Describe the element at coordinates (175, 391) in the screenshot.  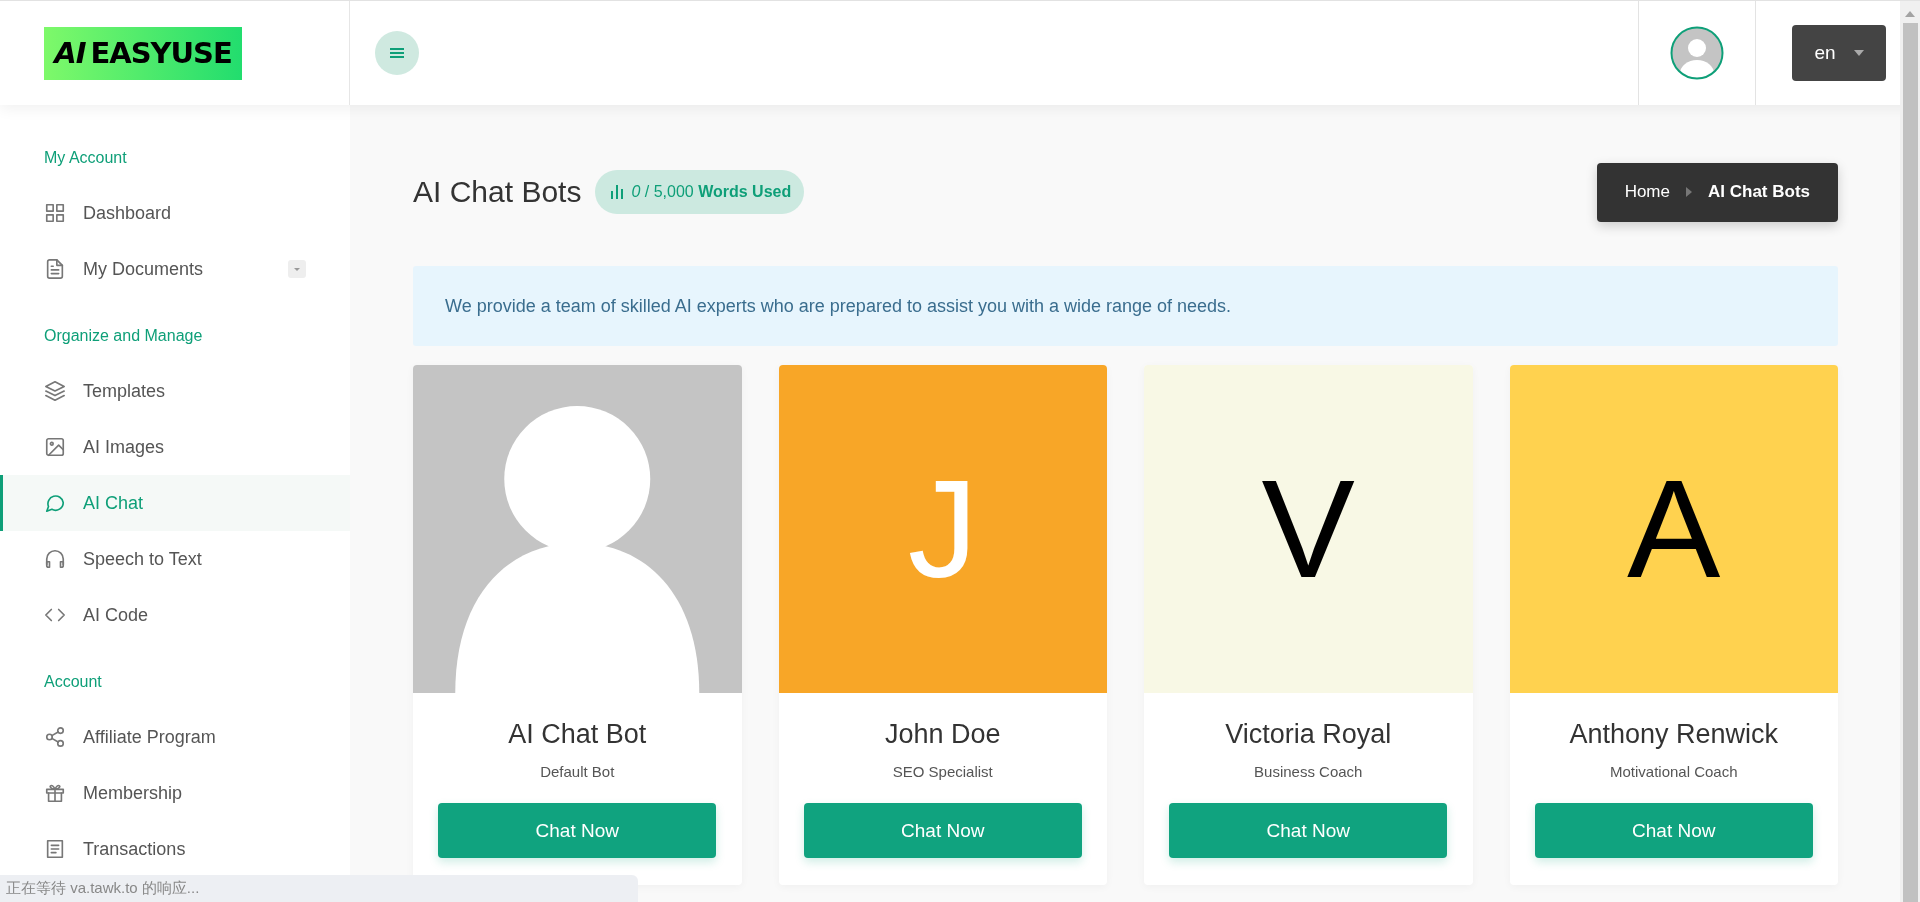
I see `sidebar-item: Templates` at that location.